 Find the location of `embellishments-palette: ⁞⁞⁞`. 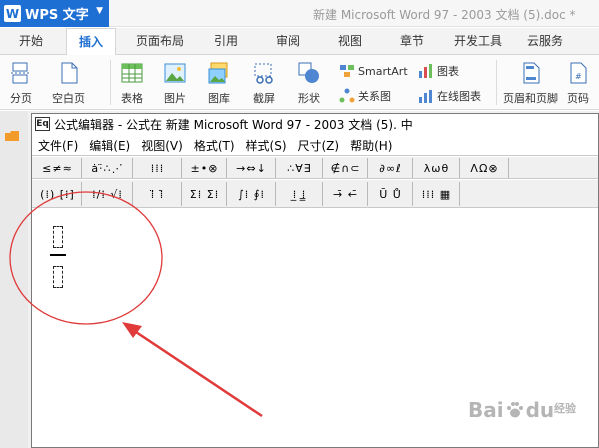

embellishments-palette: ⁞⁞⁞ is located at coordinates (158, 168).